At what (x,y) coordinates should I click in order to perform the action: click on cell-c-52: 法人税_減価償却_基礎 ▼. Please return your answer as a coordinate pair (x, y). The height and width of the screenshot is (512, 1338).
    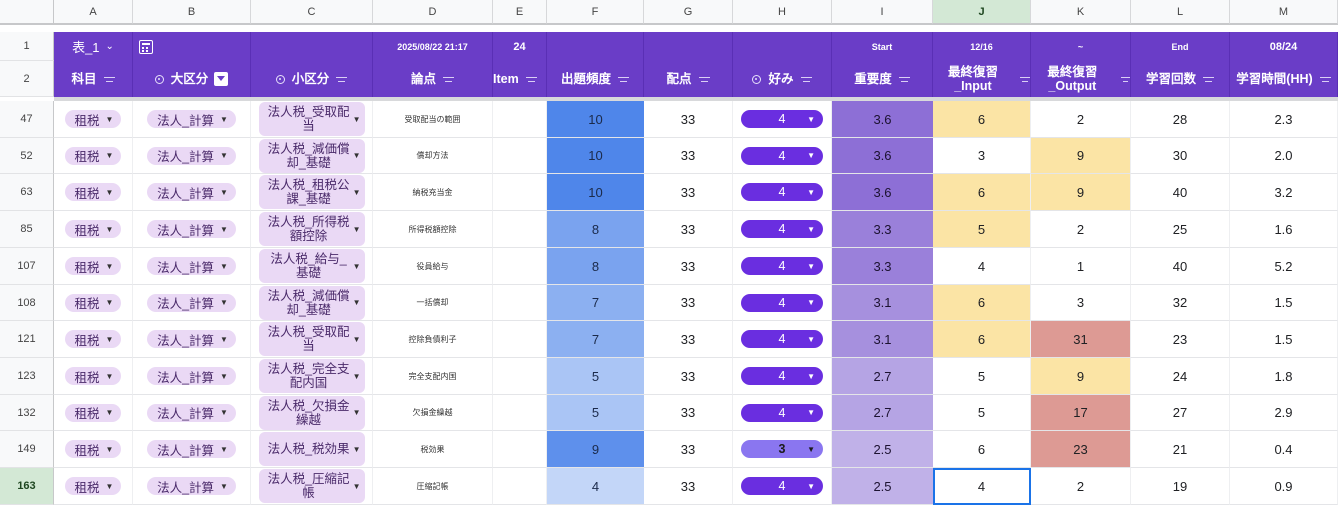
    Looking at the image, I should click on (312, 156).